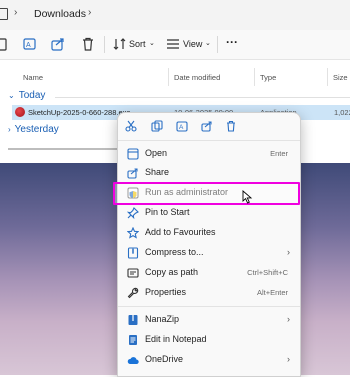 The height and width of the screenshot is (377, 350). Describe the element at coordinates (197, 77) in the screenshot. I see `column-header-date: Date modified` at that location.